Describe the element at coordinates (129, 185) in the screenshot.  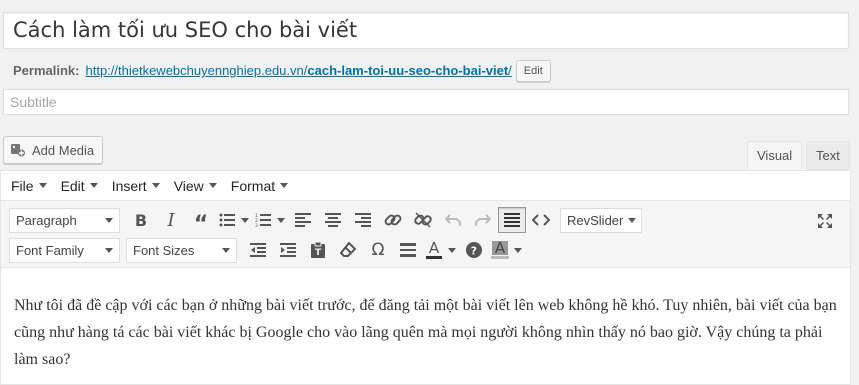
I see `menu-insert-label: Insert` at that location.